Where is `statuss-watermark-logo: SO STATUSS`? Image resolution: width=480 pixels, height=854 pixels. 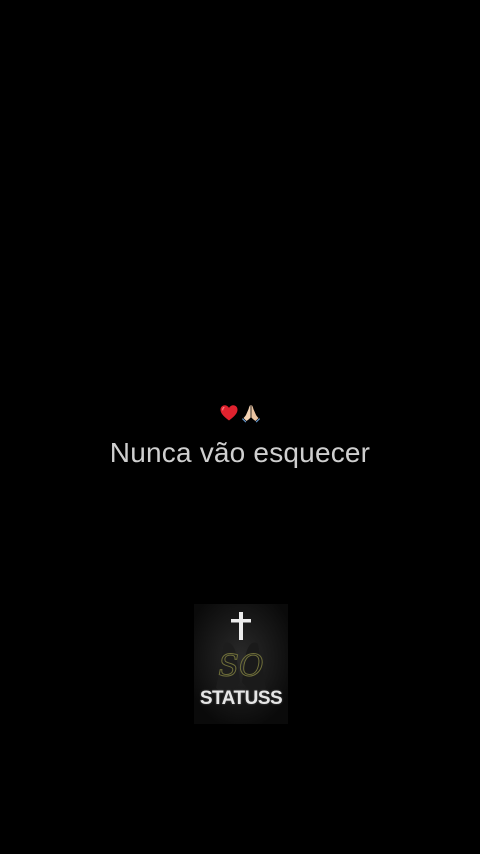
statuss-watermark-logo: SO STATUSS is located at coordinates (241, 664).